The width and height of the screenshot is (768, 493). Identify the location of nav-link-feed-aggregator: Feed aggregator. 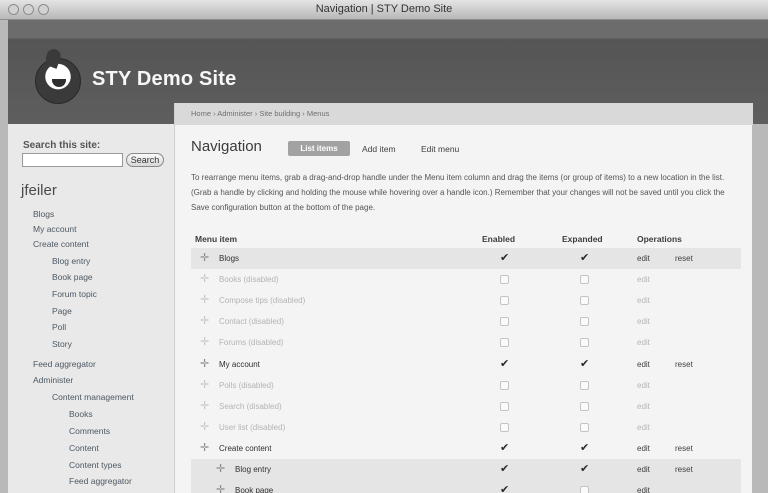
(64, 364).